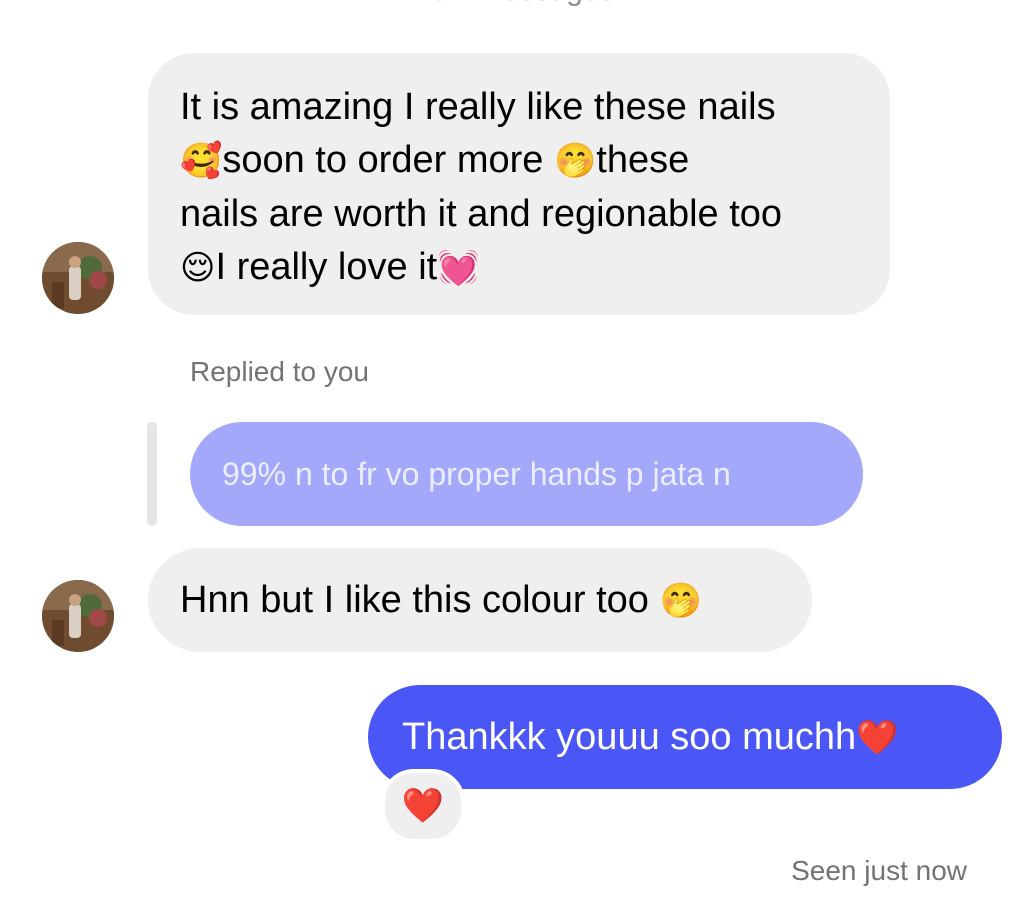  I want to click on message-text: Hnn but I like this colour too, so click(420, 600).